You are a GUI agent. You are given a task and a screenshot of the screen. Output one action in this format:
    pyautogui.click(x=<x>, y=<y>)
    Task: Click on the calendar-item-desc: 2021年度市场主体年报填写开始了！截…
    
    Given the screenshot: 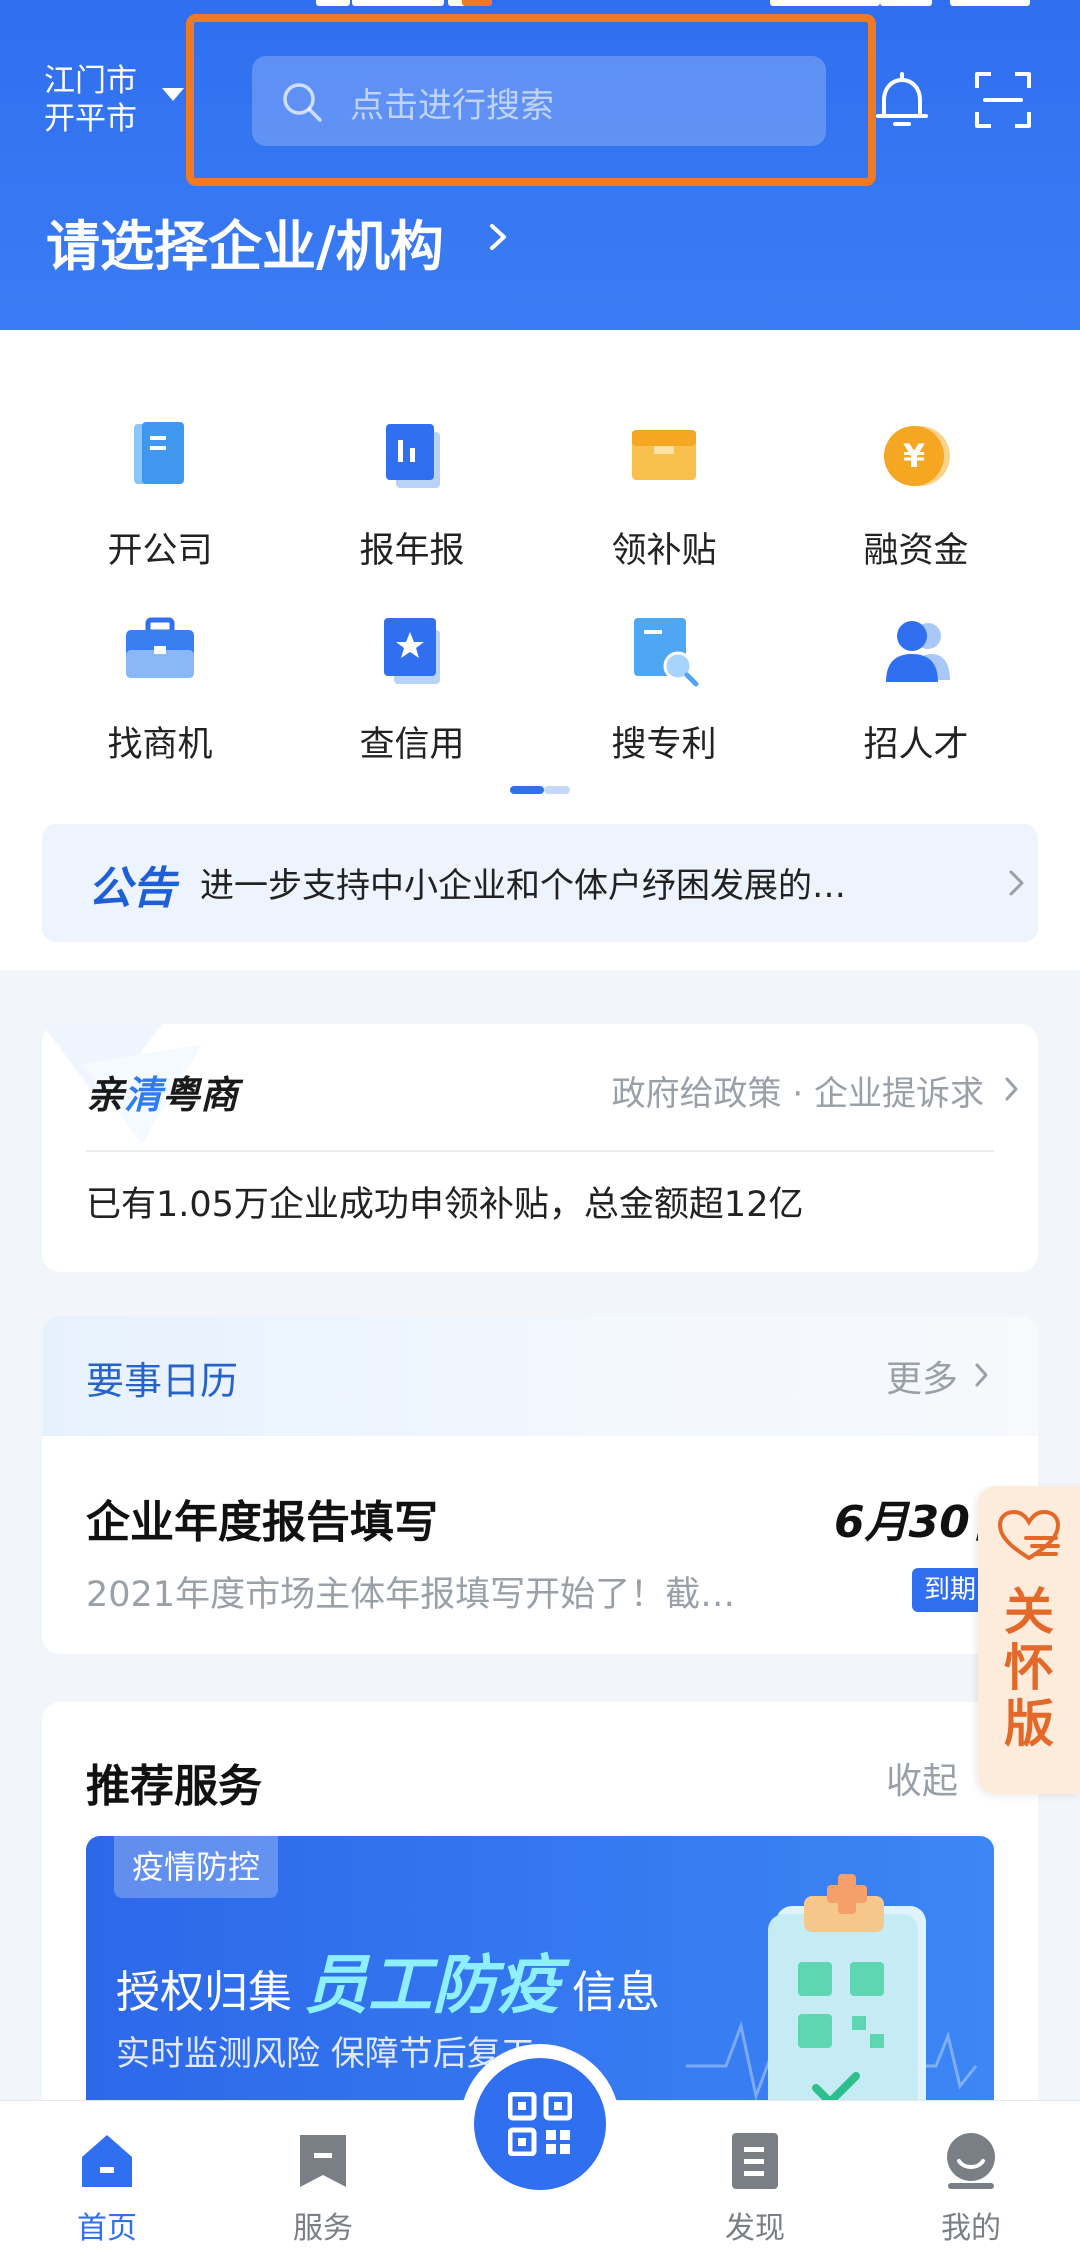 What is the action you would take?
    pyautogui.click(x=411, y=1595)
    